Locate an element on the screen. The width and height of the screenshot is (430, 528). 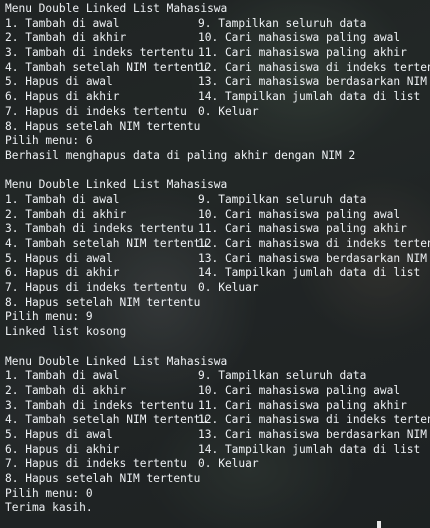
result-message: Terima kasih. is located at coordinates (49, 508).